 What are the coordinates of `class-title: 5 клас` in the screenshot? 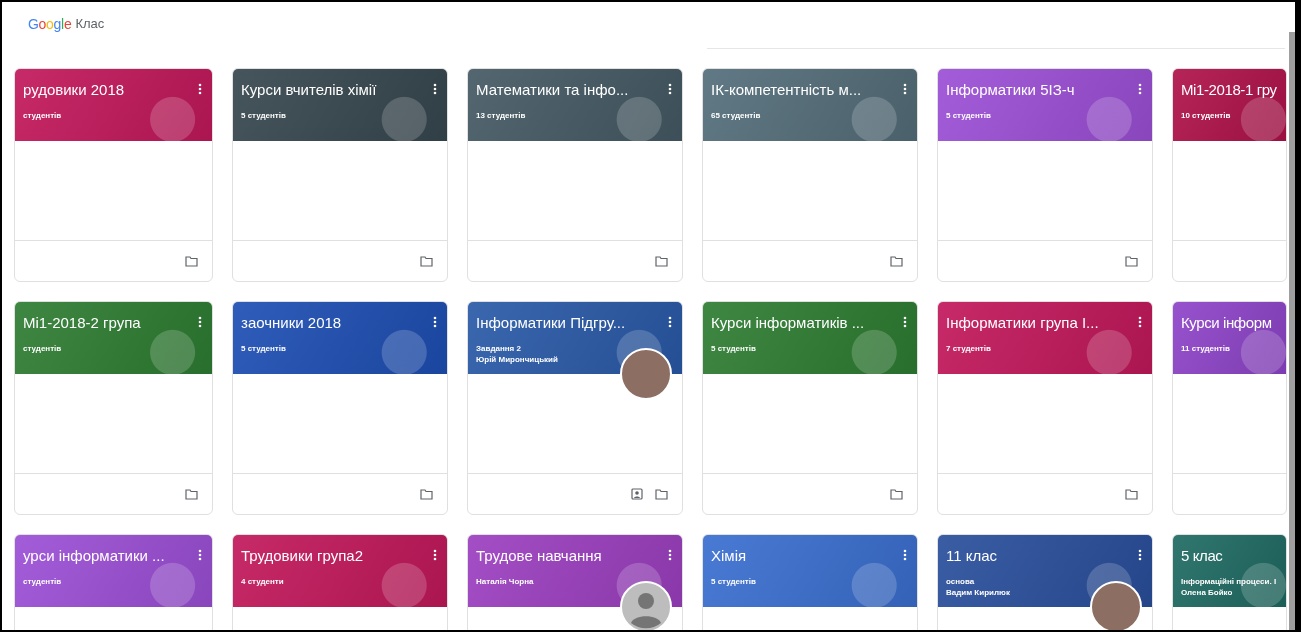 It's located at (1202, 555).